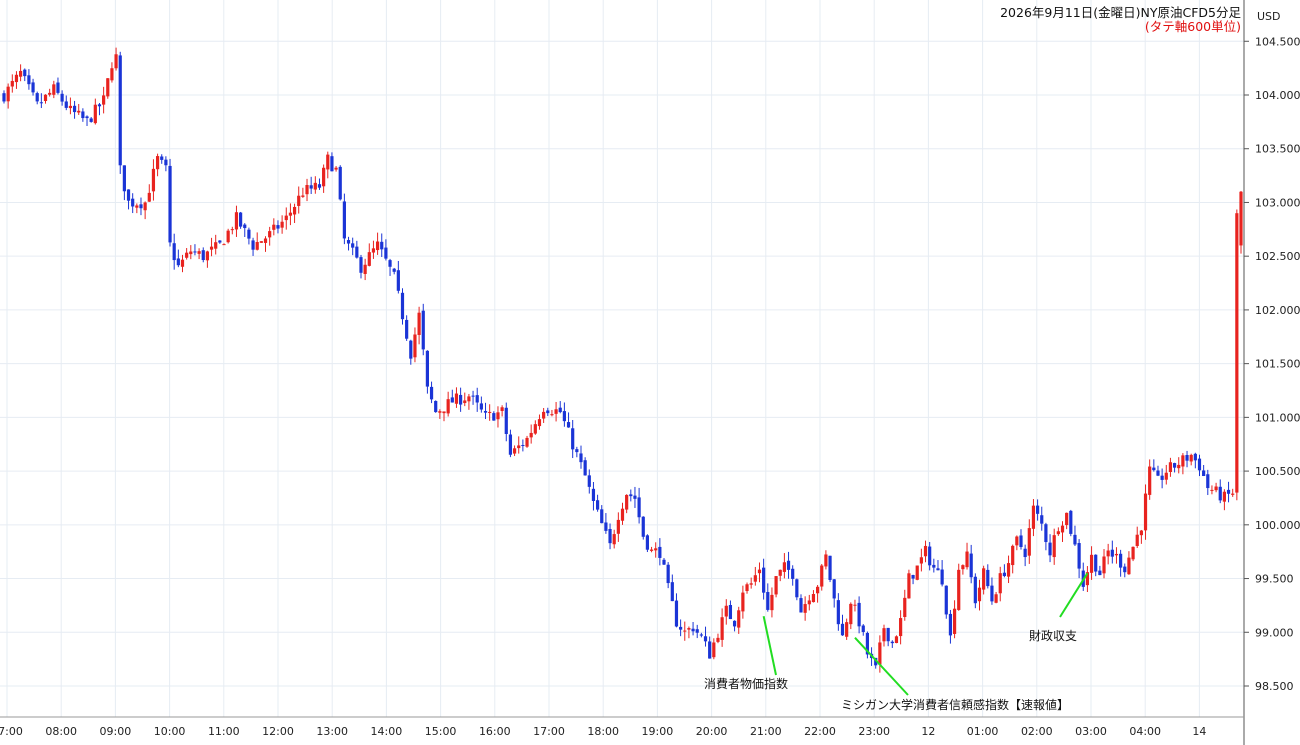 The width and height of the screenshot is (1300, 745). Describe the element at coordinates (766, 731) in the screenshot. I see `x-tick-label: 21:00` at that location.